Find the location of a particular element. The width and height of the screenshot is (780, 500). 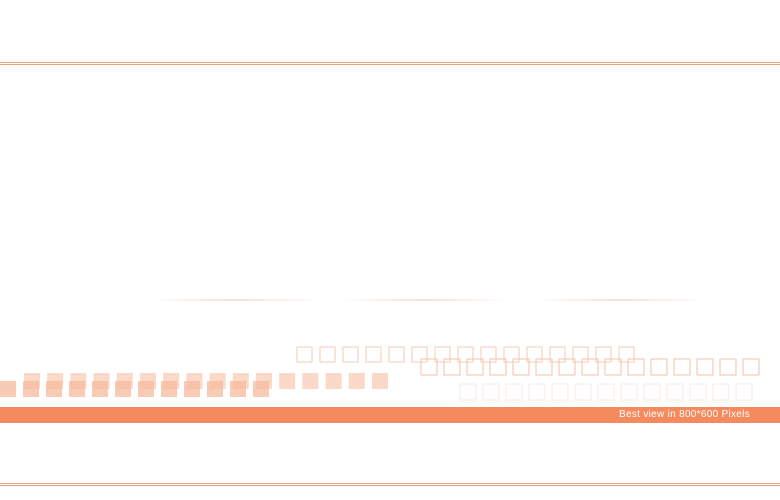

outlined-squares-upper-row is located at coordinates (465, 354).